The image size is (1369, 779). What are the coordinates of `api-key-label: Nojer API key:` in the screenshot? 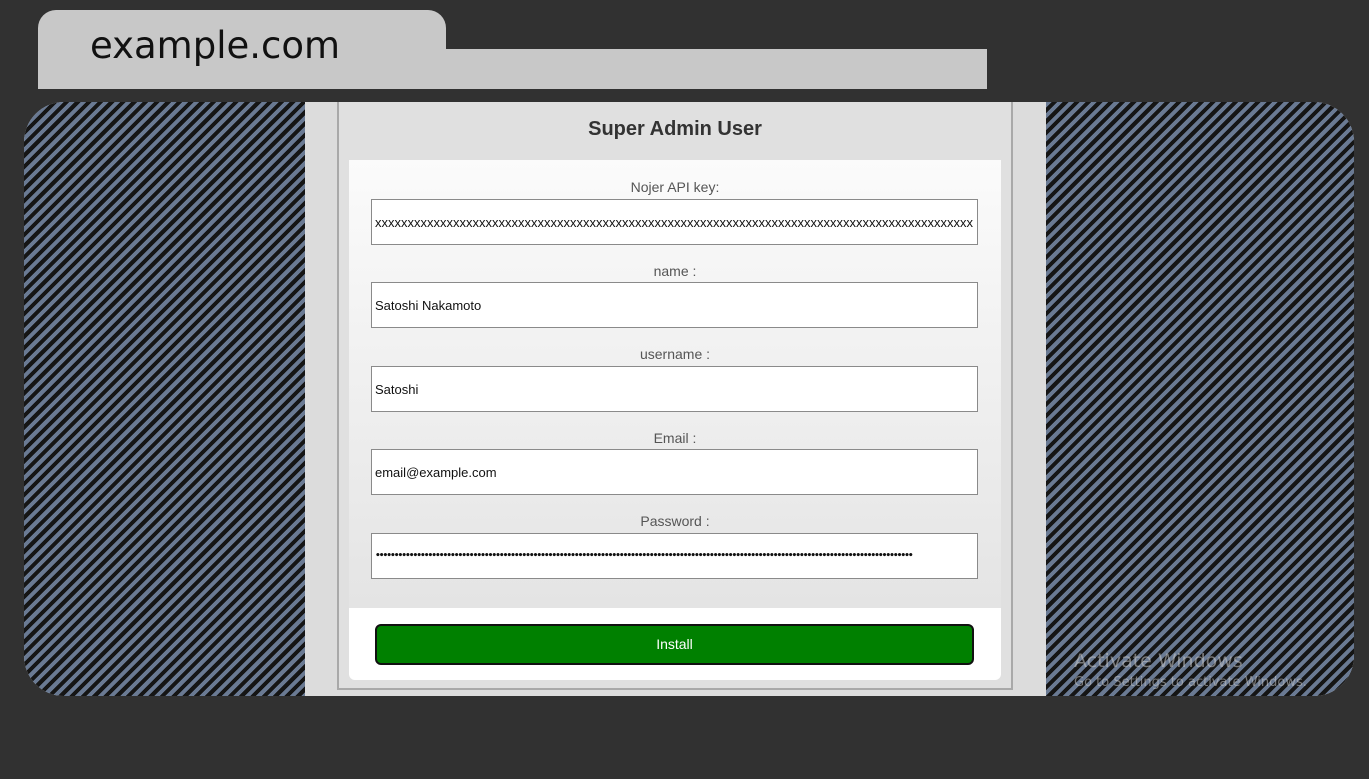 It's located at (675, 187).